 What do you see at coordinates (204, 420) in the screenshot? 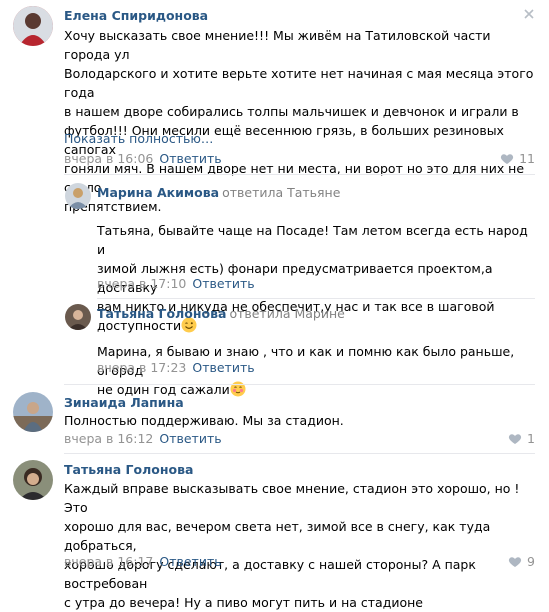
I see `comment-text: Полностью поддерживаю. Мы за стадион.` at bounding box center [204, 420].